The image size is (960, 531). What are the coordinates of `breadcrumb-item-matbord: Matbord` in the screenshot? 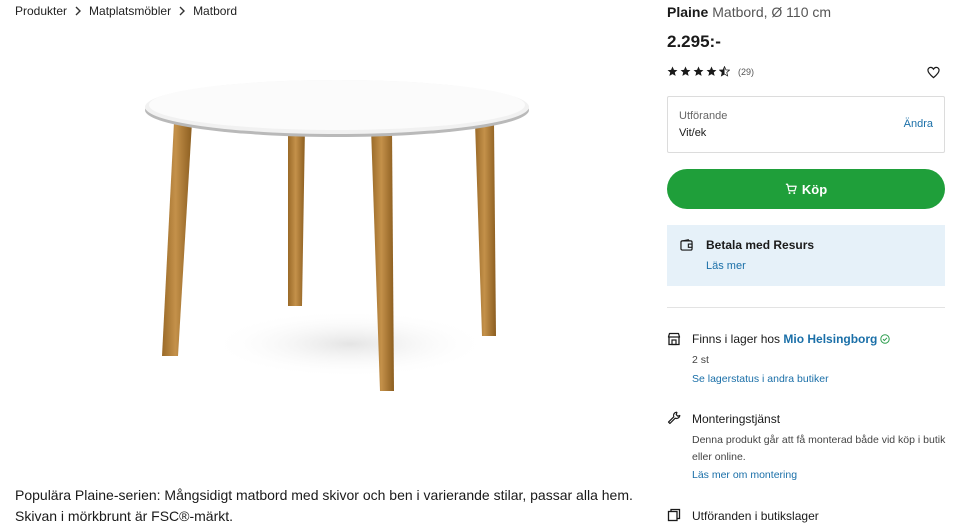 It's located at (215, 11).